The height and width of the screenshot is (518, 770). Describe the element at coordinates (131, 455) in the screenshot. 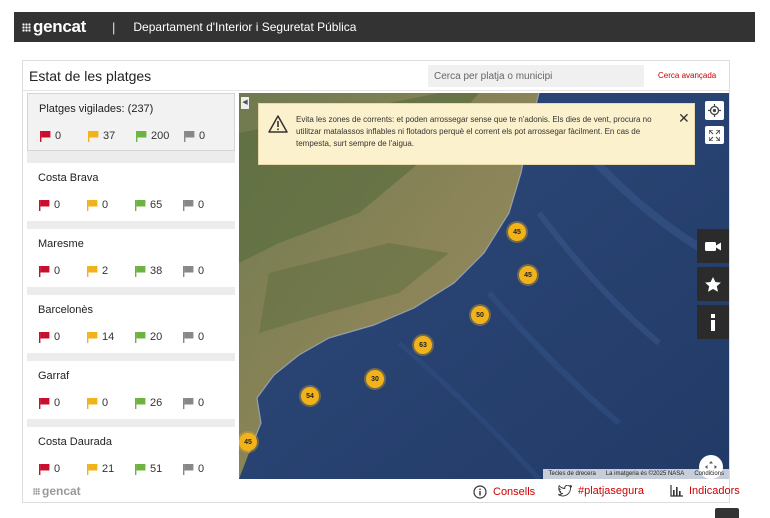

I see `region-card: Costa Daurada 0 21 51 0` at that location.